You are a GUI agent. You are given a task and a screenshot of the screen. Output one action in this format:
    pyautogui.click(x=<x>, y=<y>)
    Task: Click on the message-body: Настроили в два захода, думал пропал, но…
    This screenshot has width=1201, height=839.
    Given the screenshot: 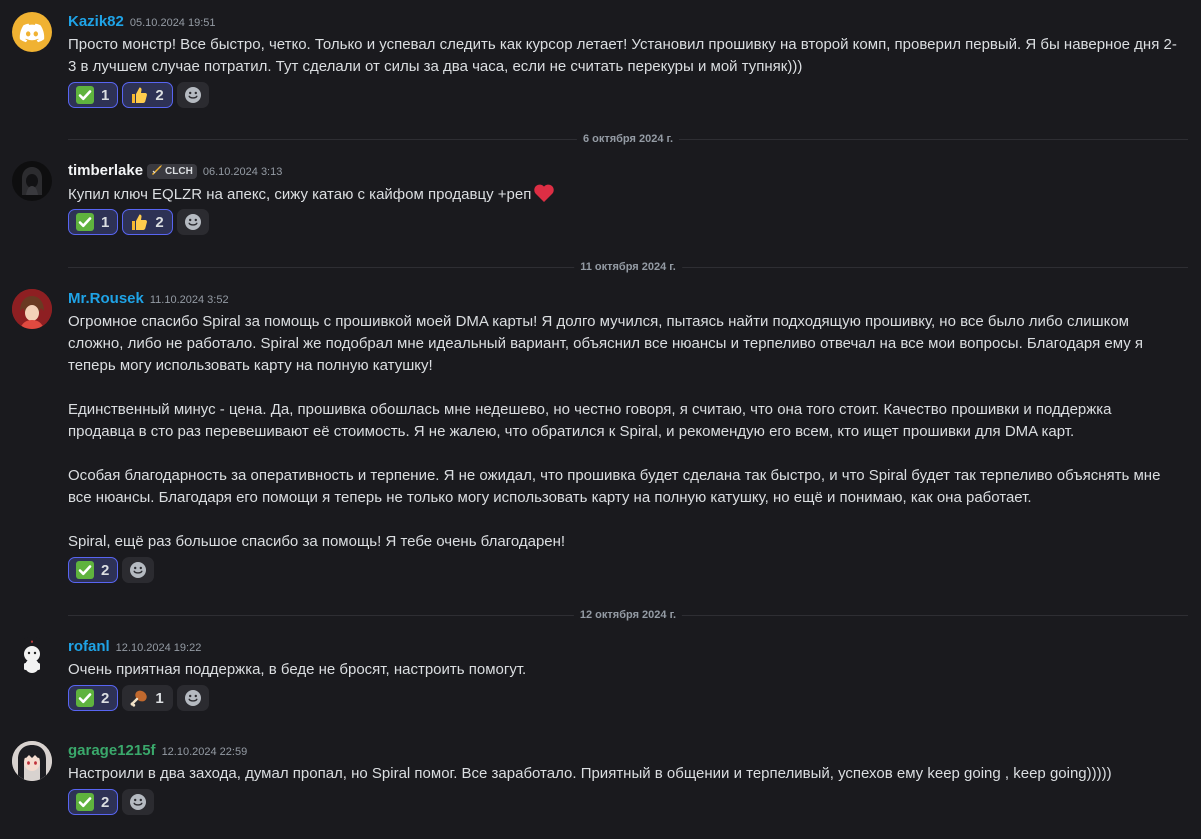 What is the action you would take?
    pyautogui.click(x=623, y=774)
    